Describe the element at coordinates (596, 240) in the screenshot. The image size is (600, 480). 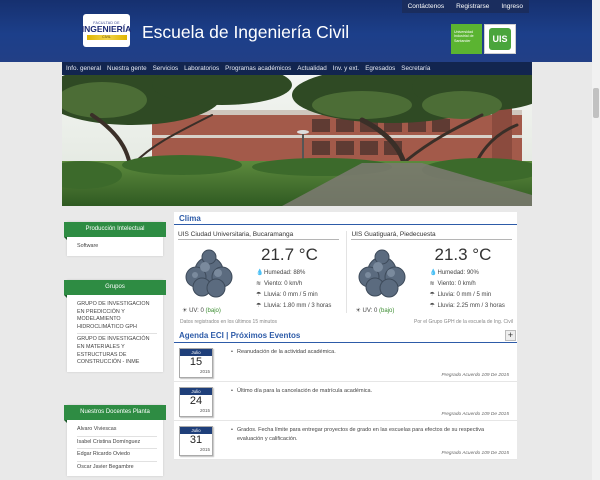
I see `page-scrollbar` at that location.